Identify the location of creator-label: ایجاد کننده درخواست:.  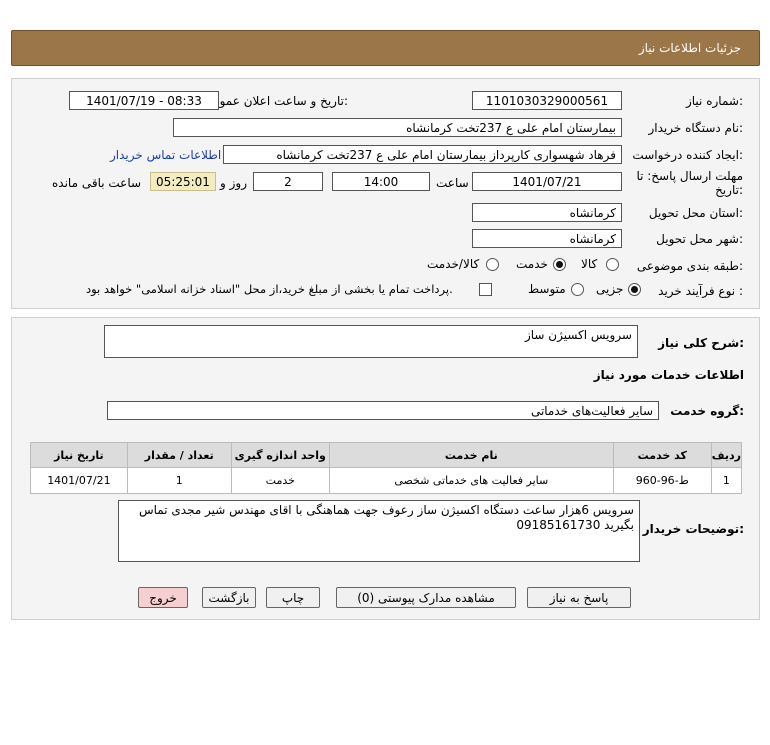
(687, 155).